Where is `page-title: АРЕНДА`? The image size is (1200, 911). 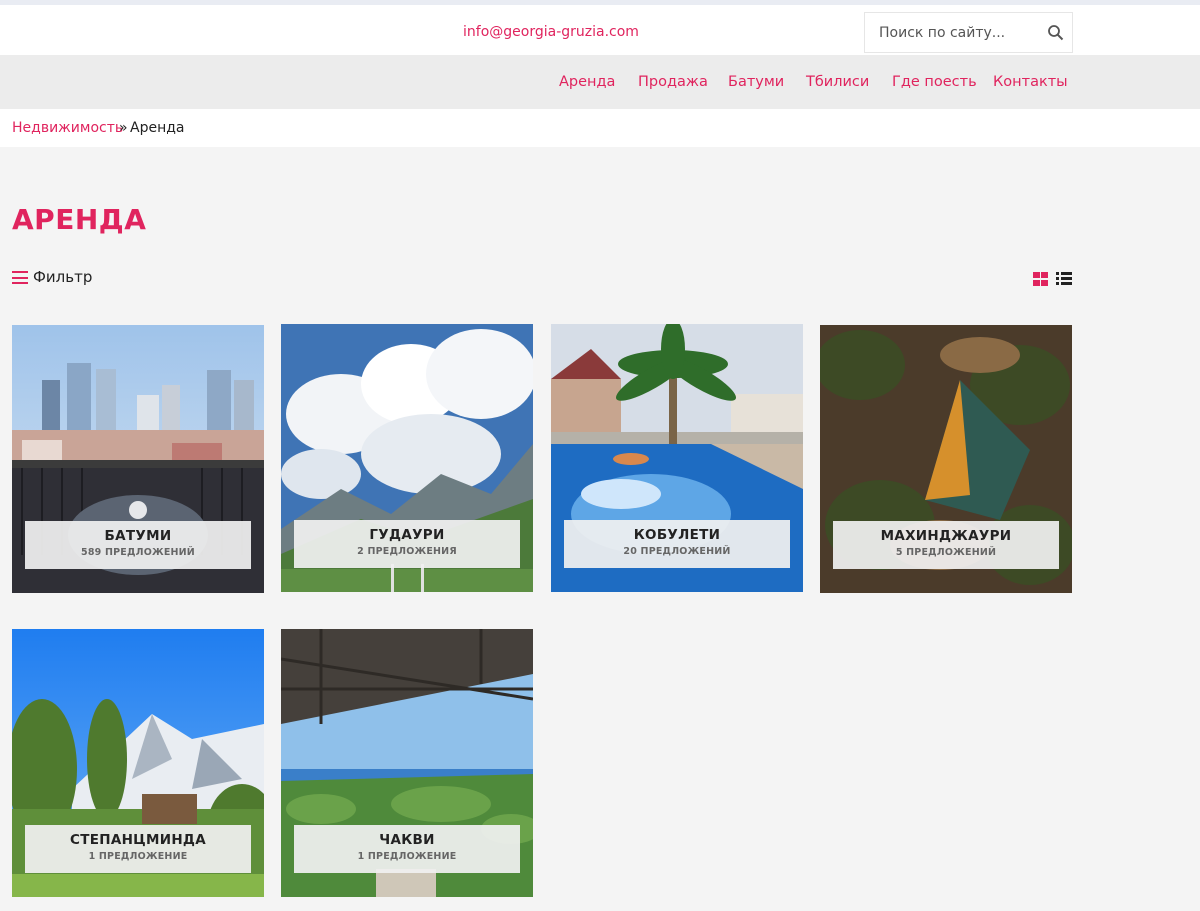 page-title: АРЕНДА is located at coordinates (79, 219).